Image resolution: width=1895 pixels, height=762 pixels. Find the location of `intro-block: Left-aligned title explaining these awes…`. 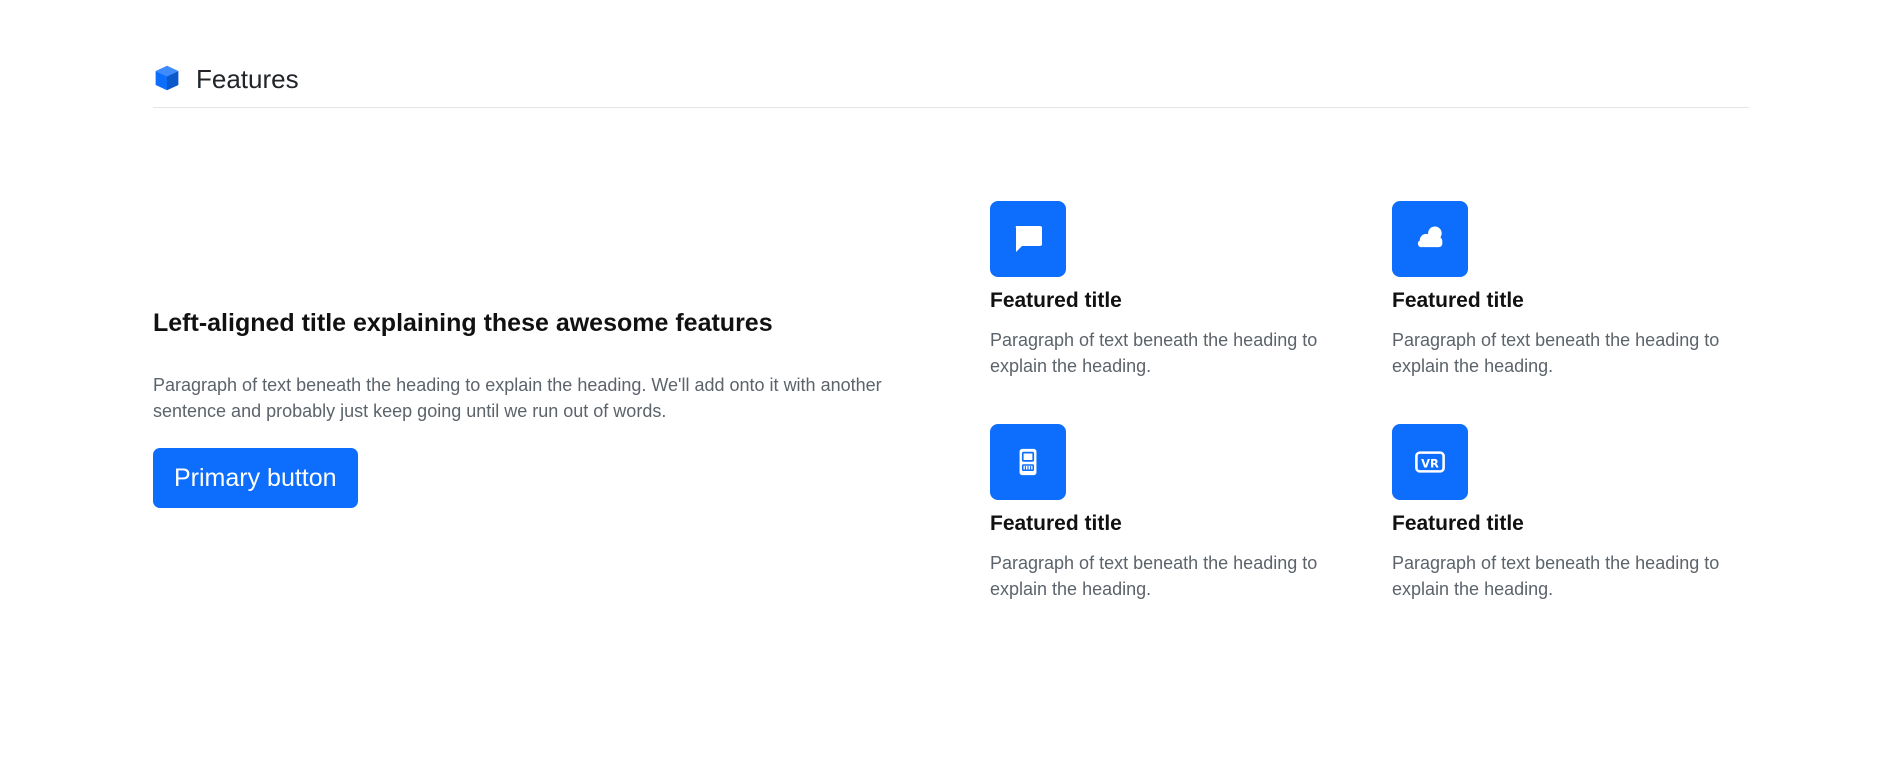

intro-block: Left-aligned title explaining these awes… is located at coordinates (533, 406).